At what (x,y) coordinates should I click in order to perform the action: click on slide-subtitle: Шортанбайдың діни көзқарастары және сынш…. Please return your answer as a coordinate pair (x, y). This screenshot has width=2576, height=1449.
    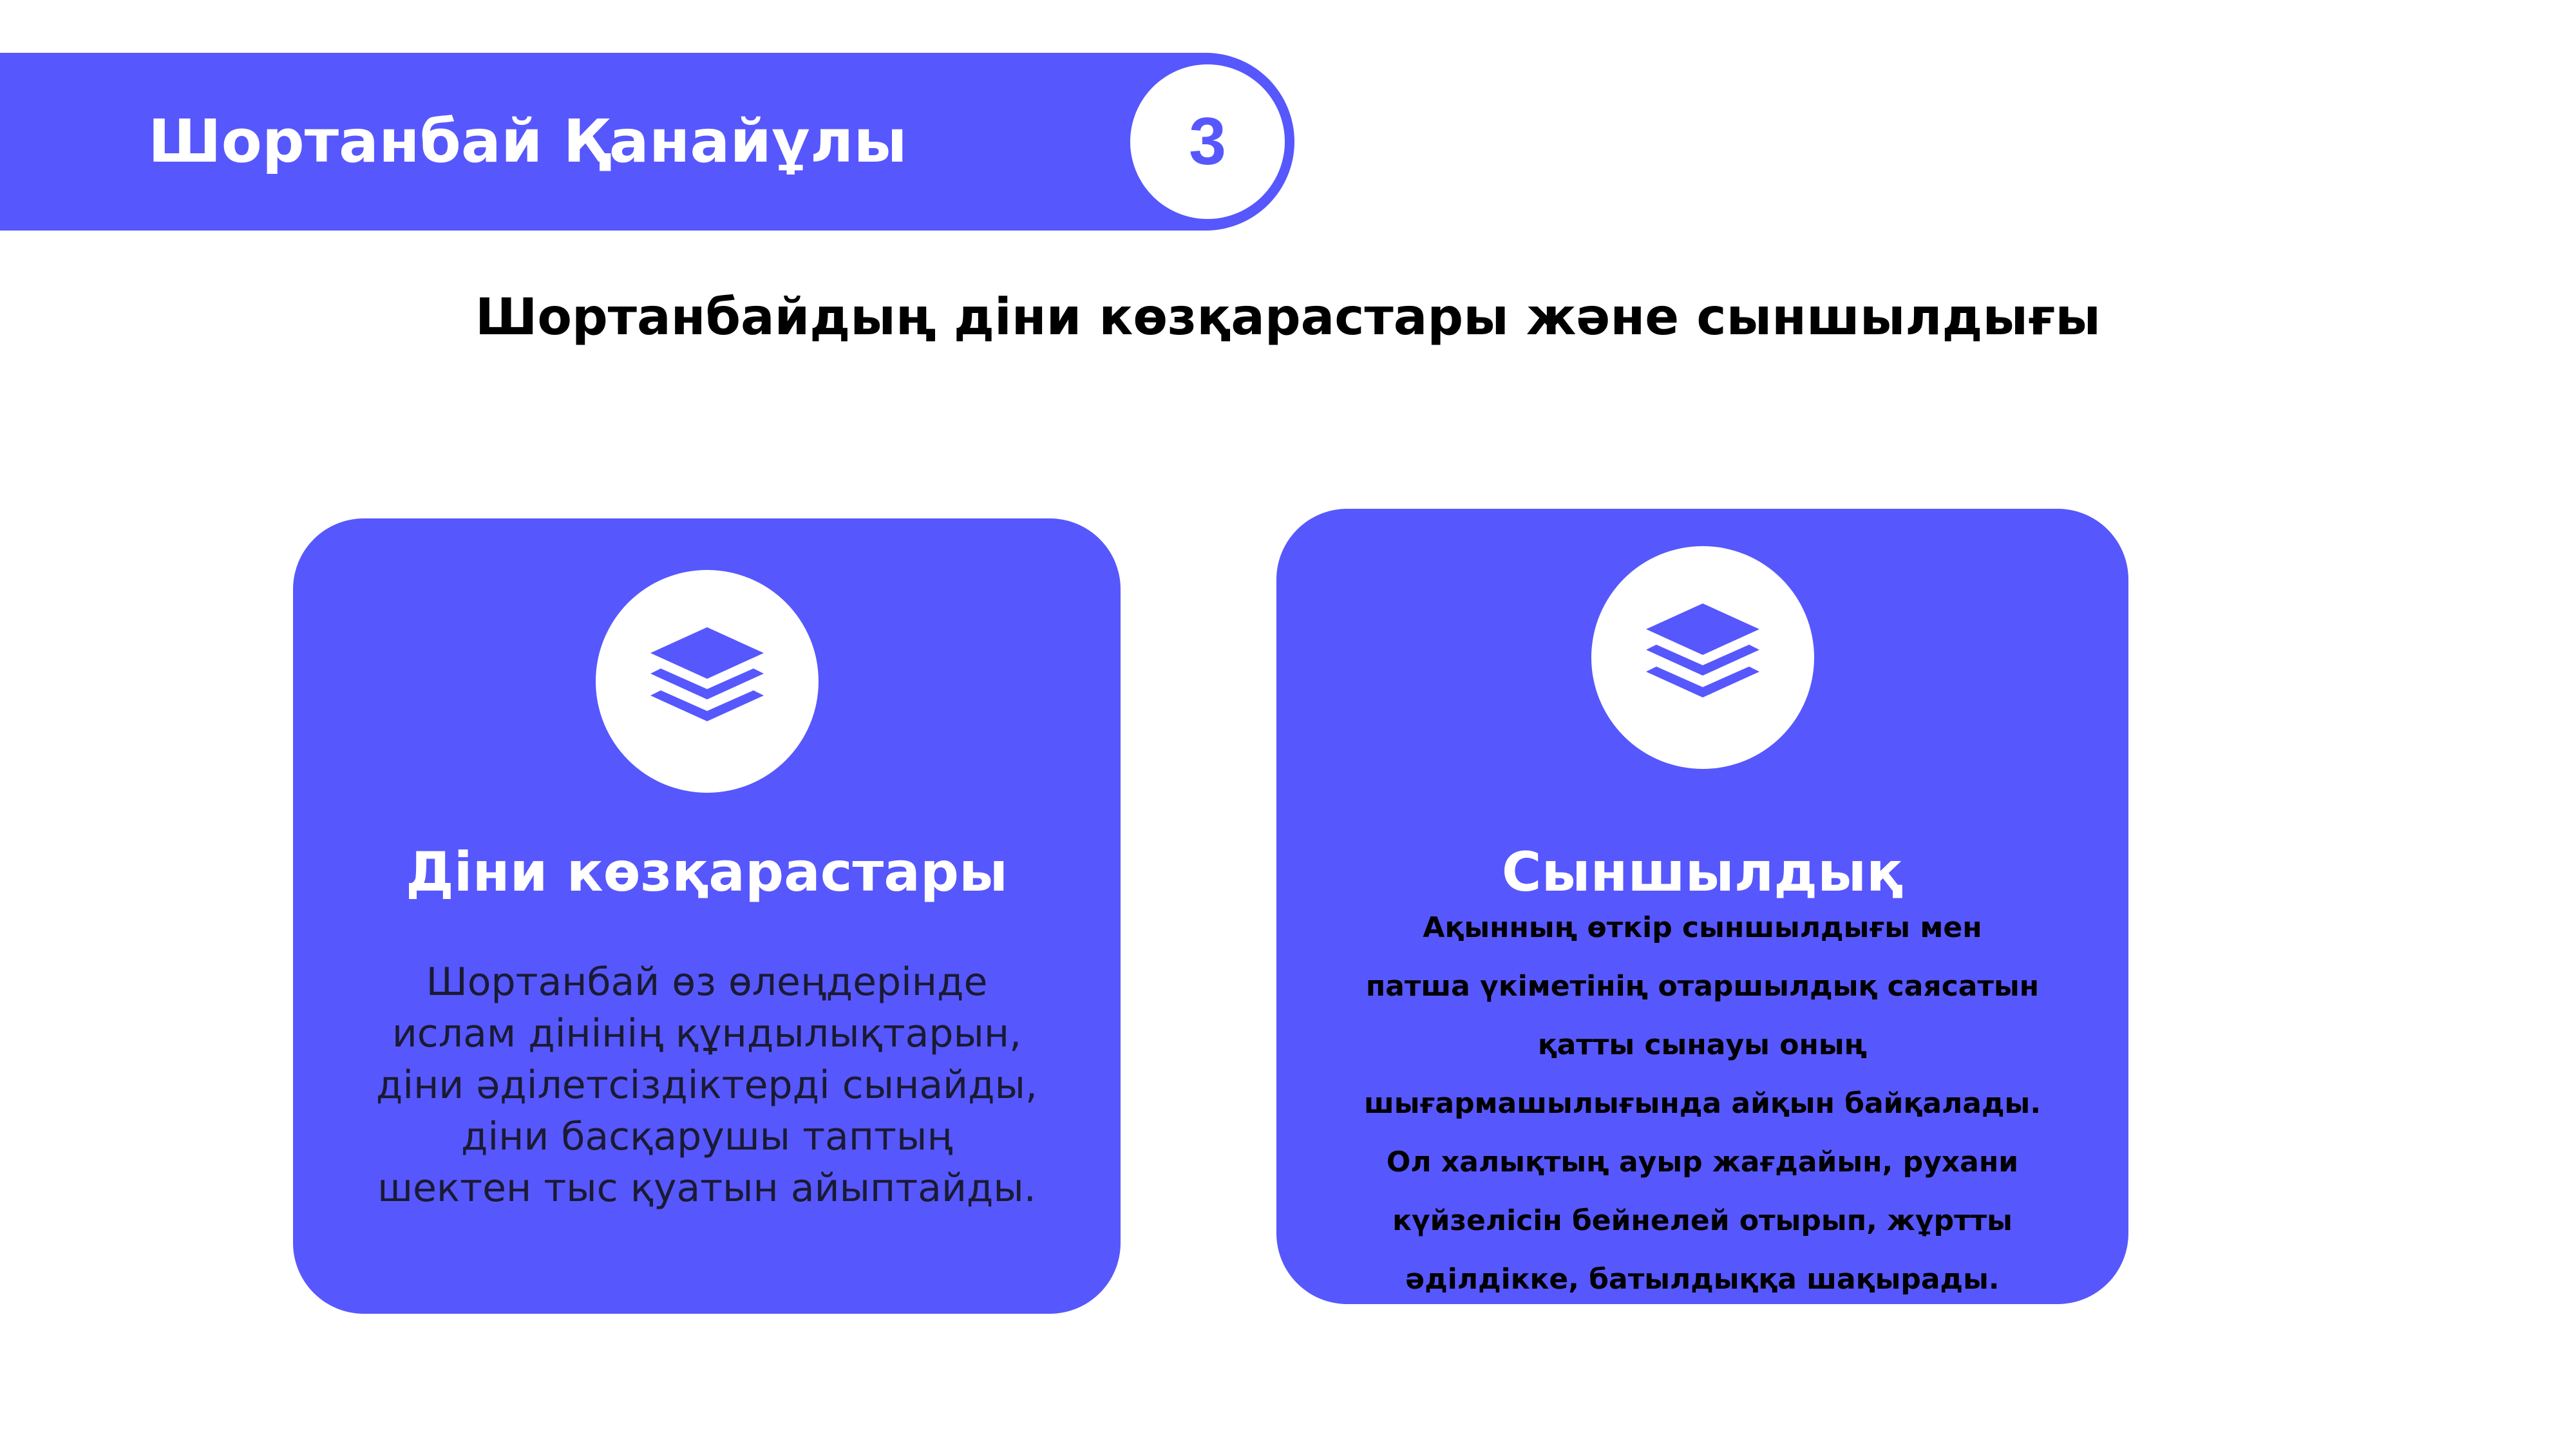
    Looking at the image, I should click on (1288, 318).